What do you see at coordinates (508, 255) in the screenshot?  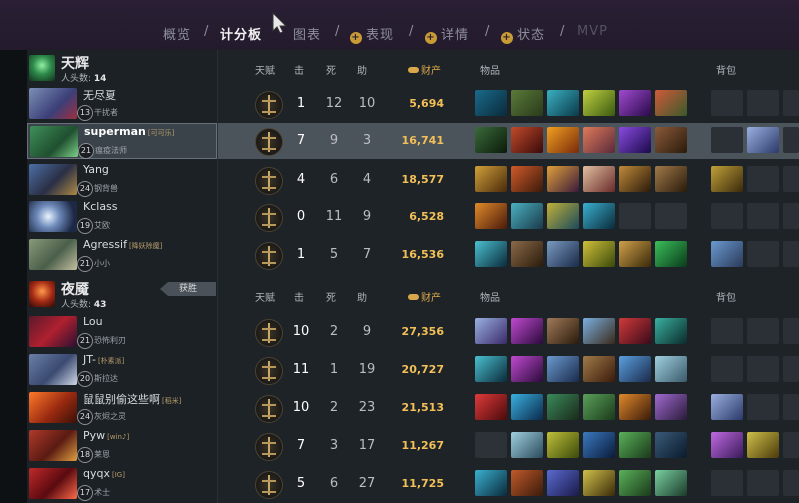 I see `stats-row: 1 5 7 16,536` at bounding box center [508, 255].